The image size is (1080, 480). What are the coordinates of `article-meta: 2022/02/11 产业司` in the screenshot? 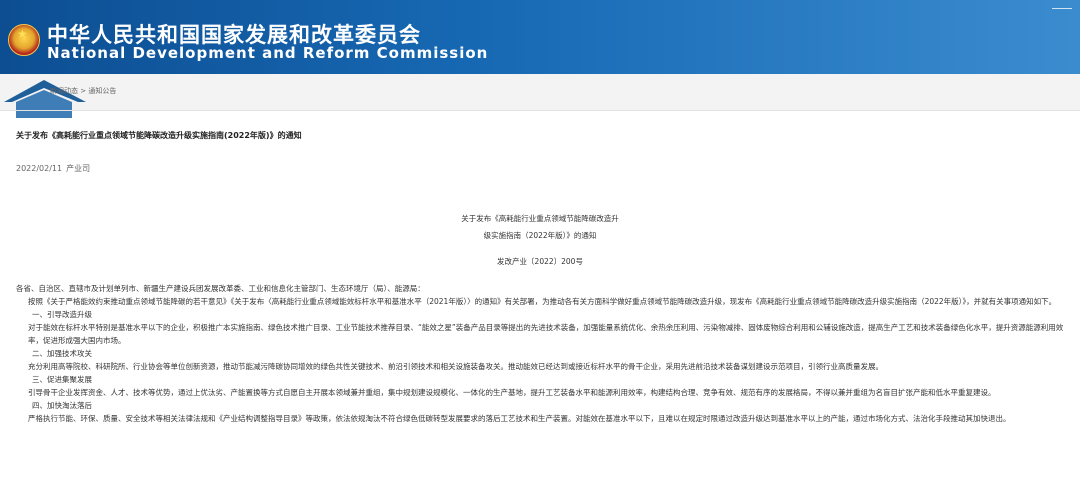 It's located at (53, 168).